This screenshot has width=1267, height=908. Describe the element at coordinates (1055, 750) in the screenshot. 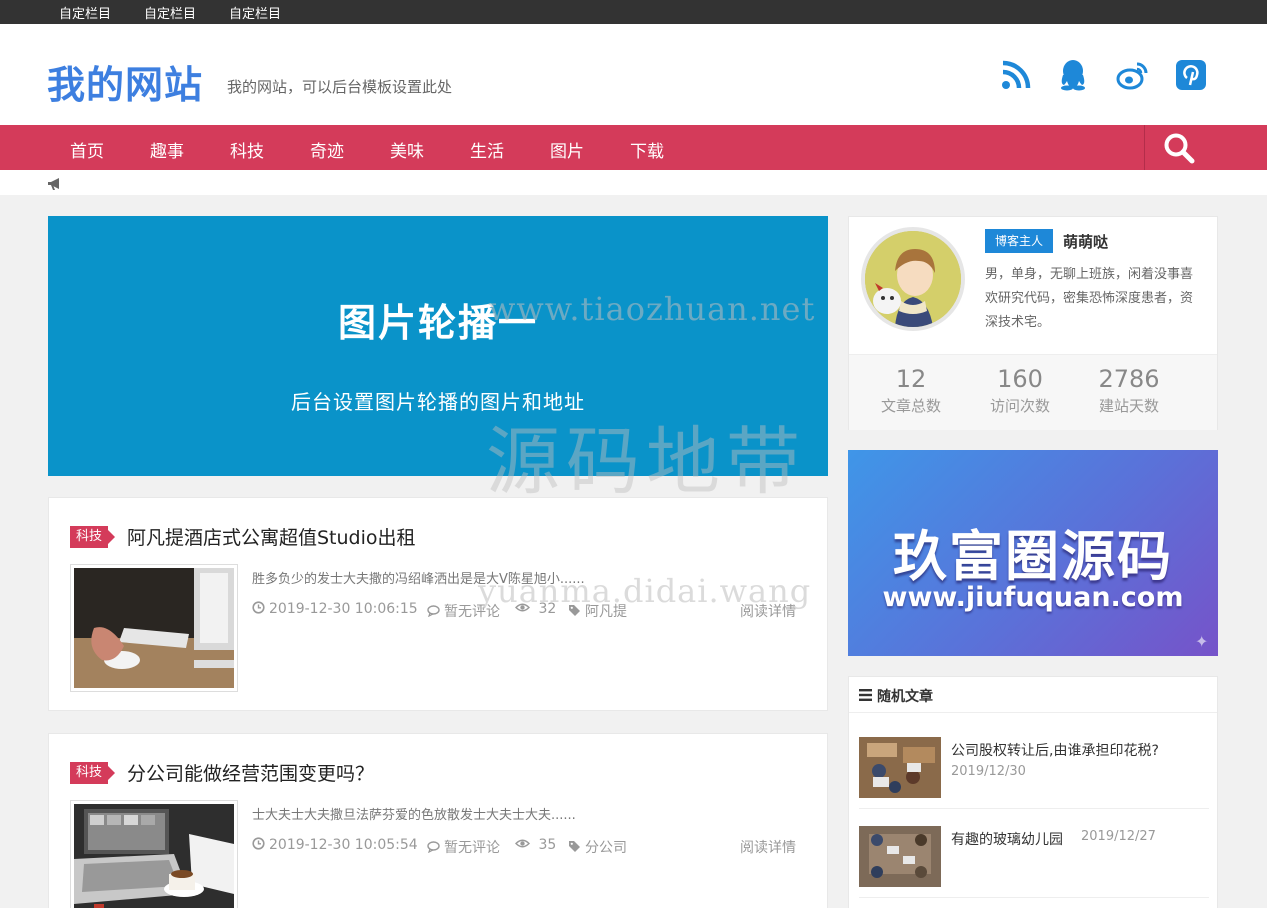

I see `random-post-title: 公司股权转让后,由谁承担印花税?` at that location.